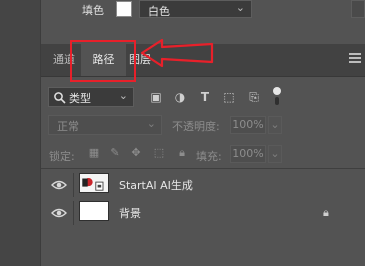  What do you see at coordinates (177, 53) in the screenshot?
I see `annotation-arrow-icon` at bounding box center [177, 53].